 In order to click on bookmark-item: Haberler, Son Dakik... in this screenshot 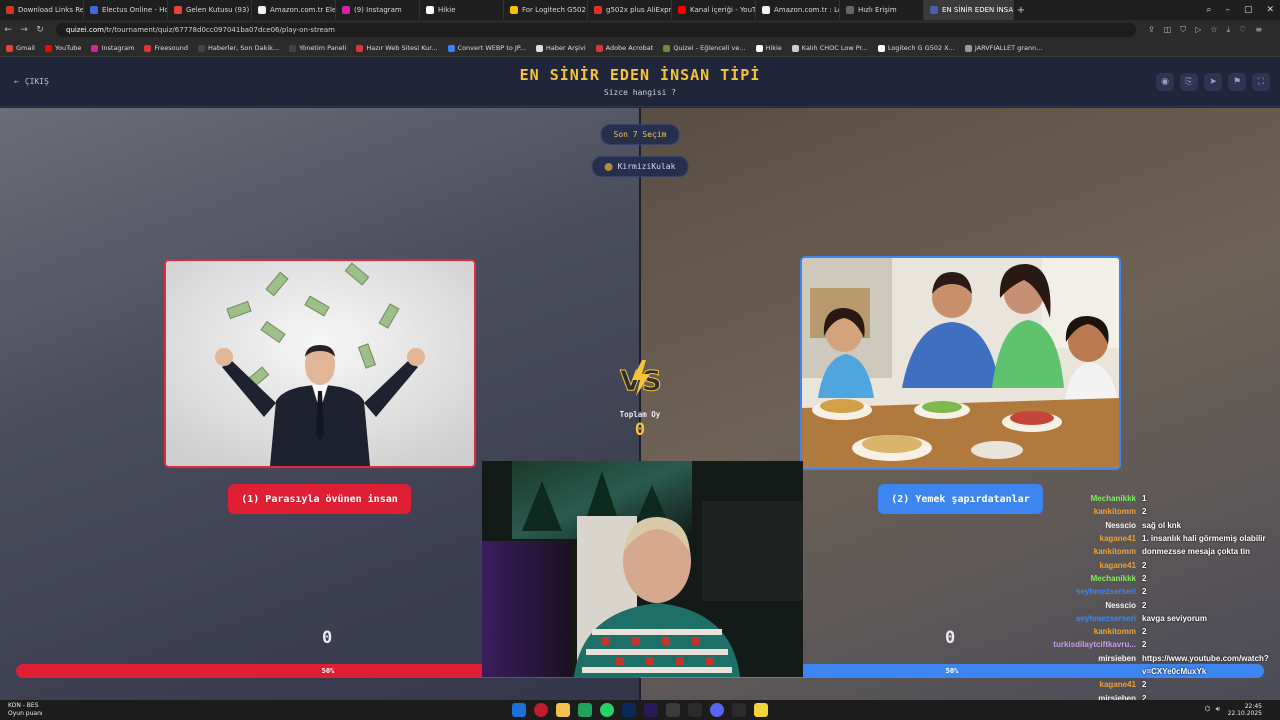, I will do `click(238, 48)`.